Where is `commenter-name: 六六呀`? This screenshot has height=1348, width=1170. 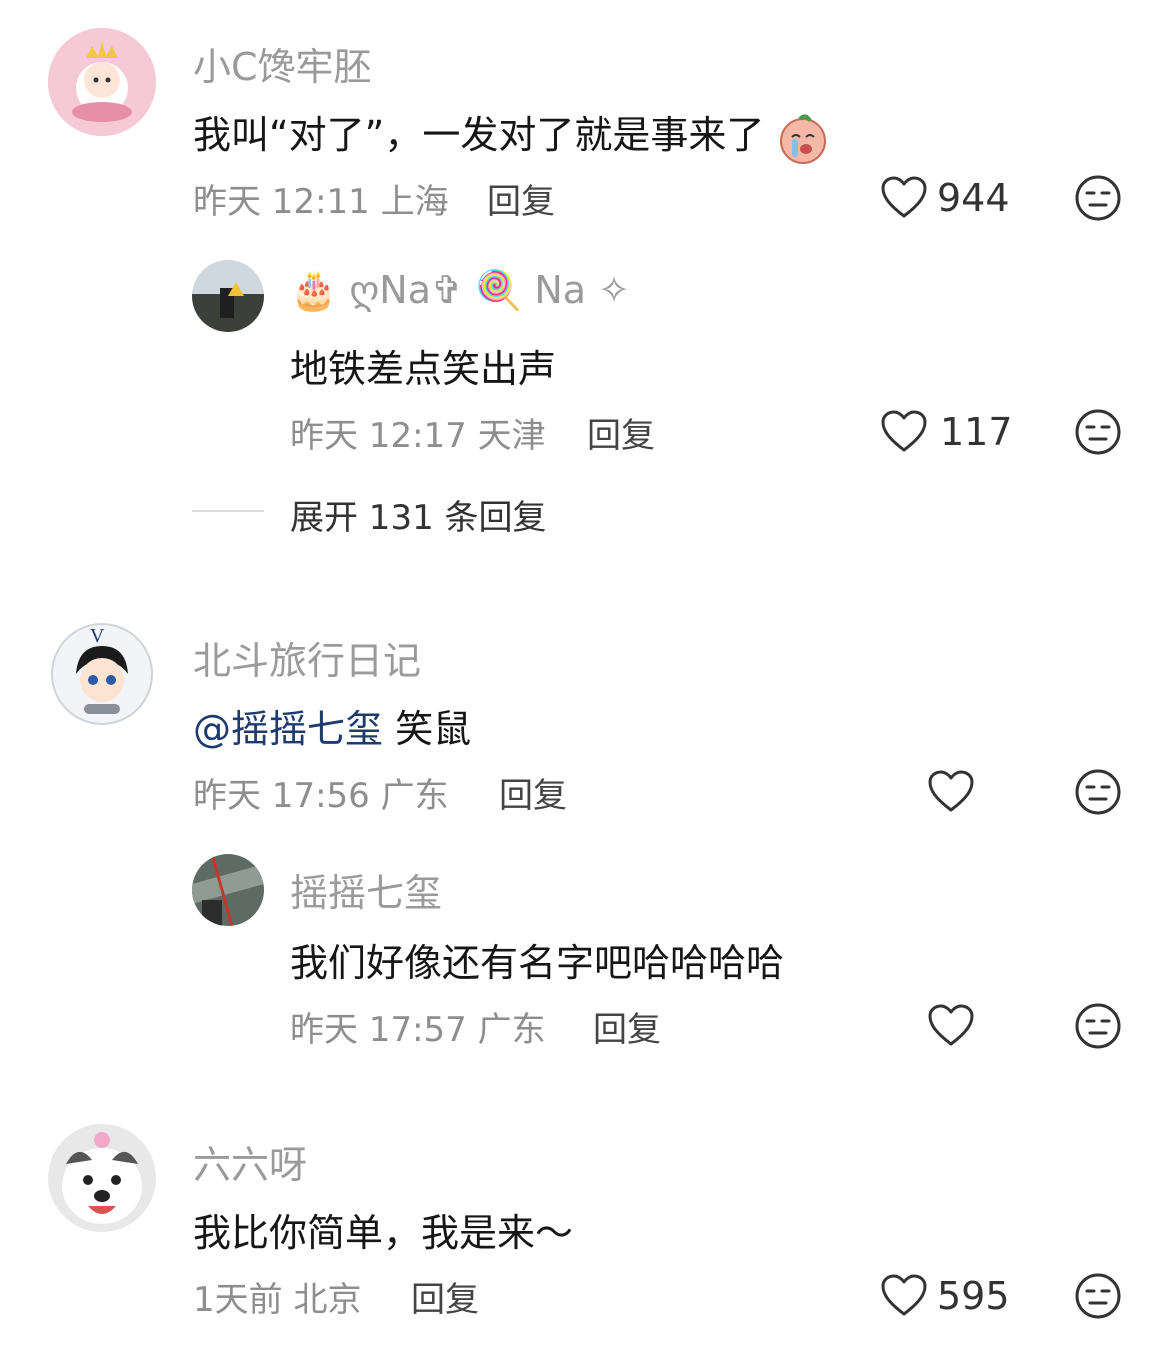 commenter-name: 六六呀 is located at coordinates (250, 1161).